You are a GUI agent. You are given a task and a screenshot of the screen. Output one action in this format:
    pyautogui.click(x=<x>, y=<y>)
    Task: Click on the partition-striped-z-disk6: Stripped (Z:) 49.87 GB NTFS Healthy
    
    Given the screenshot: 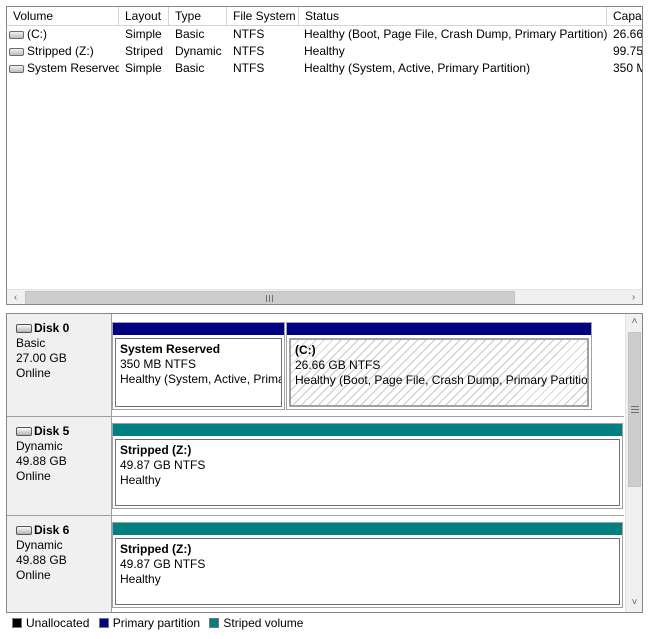 What is the action you would take?
    pyautogui.click(x=367, y=565)
    